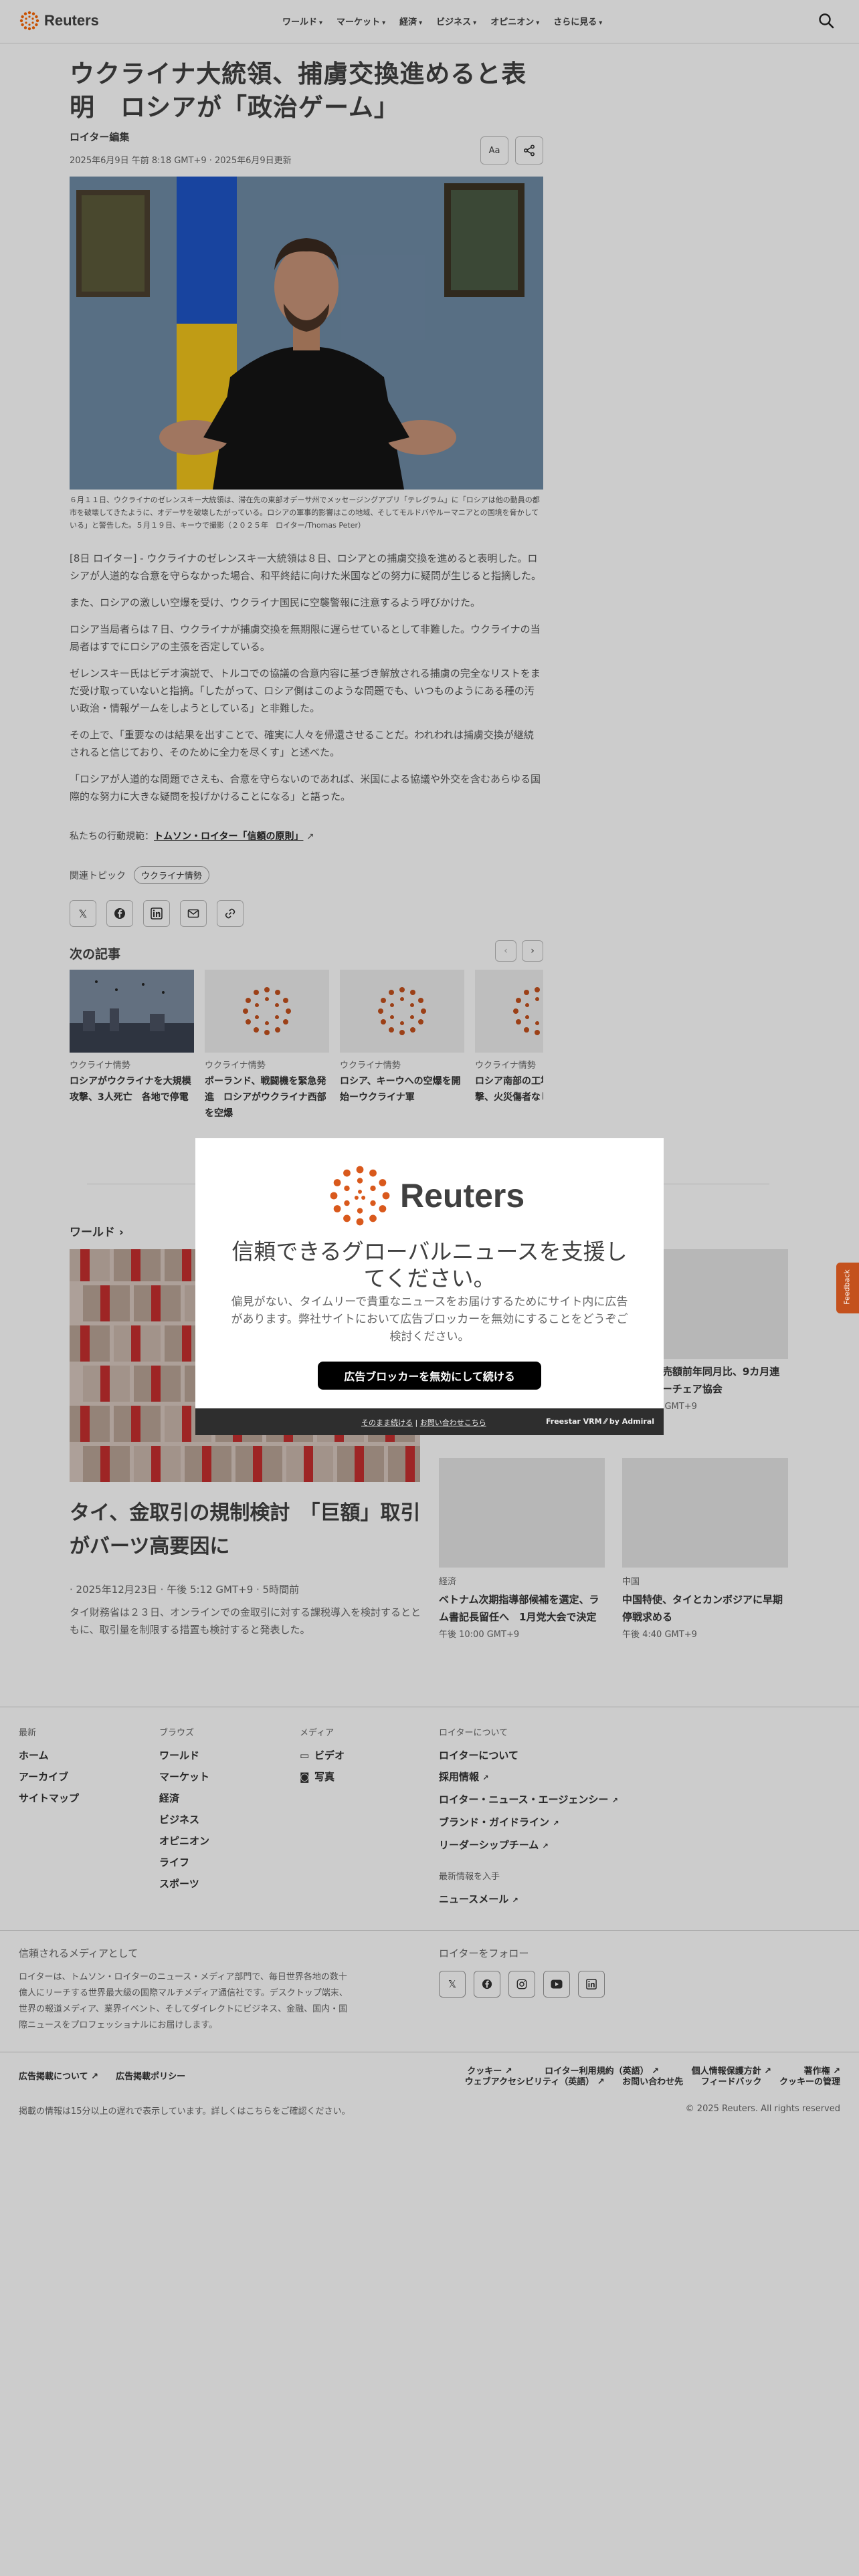 The width and height of the screenshot is (859, 2576). What do you see at coordinates (387, 1423) in the screenshot?
I see `continue-link: そのまま続ける` at bounding box center [387, 1423].